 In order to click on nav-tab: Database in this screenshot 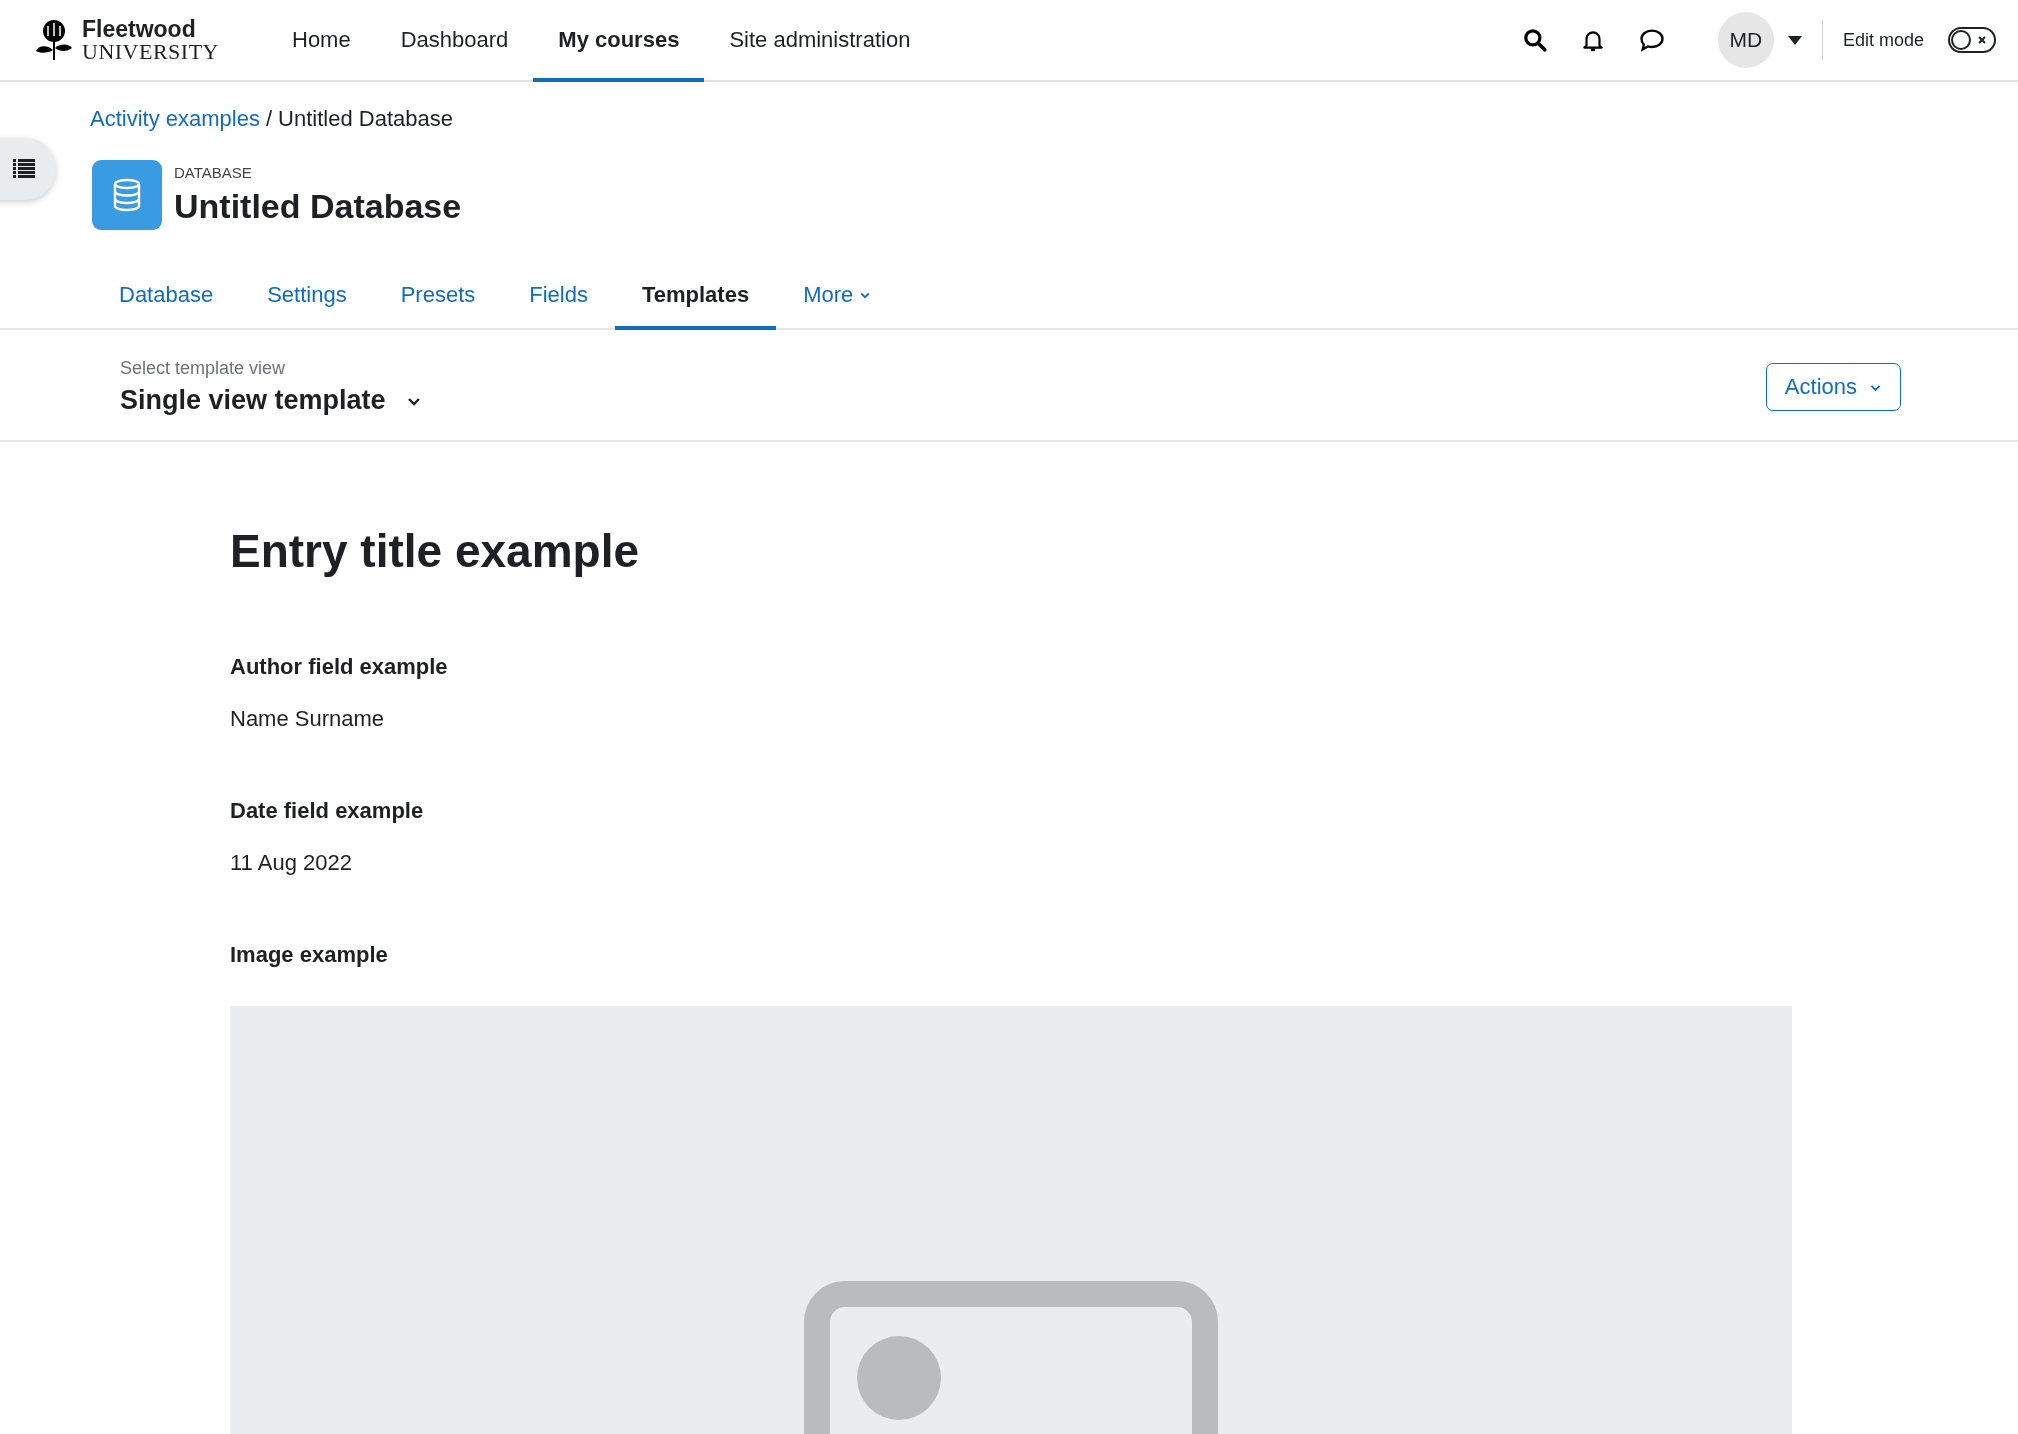, I will do `click(166, 306)`.